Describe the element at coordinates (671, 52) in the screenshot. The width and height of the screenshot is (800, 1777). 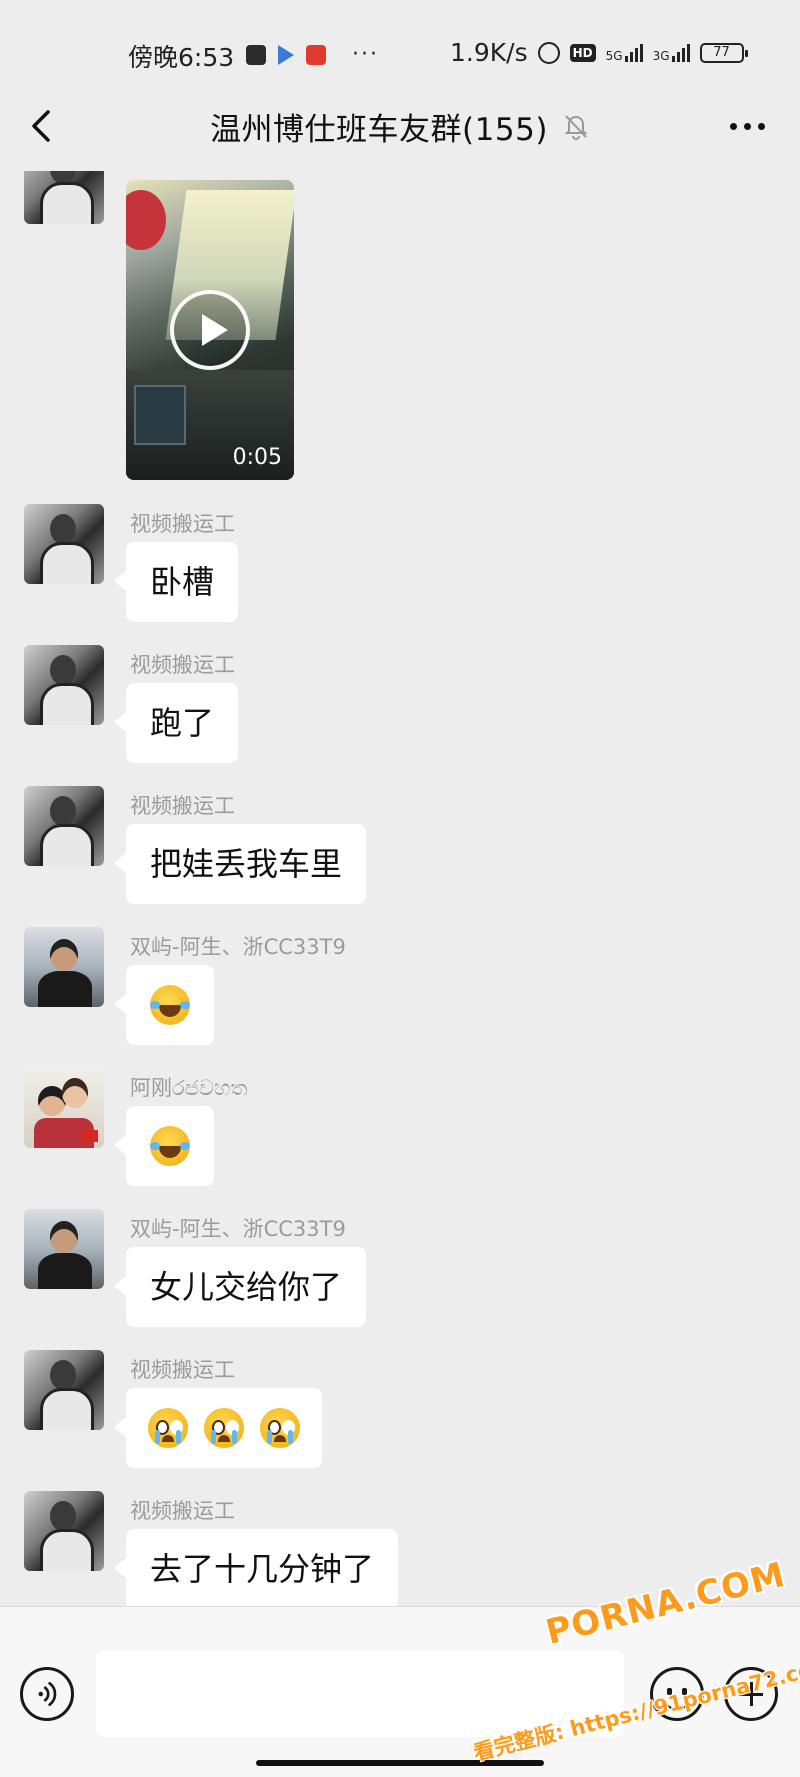
I see `sim2-signal-icon: 3G` at that location.